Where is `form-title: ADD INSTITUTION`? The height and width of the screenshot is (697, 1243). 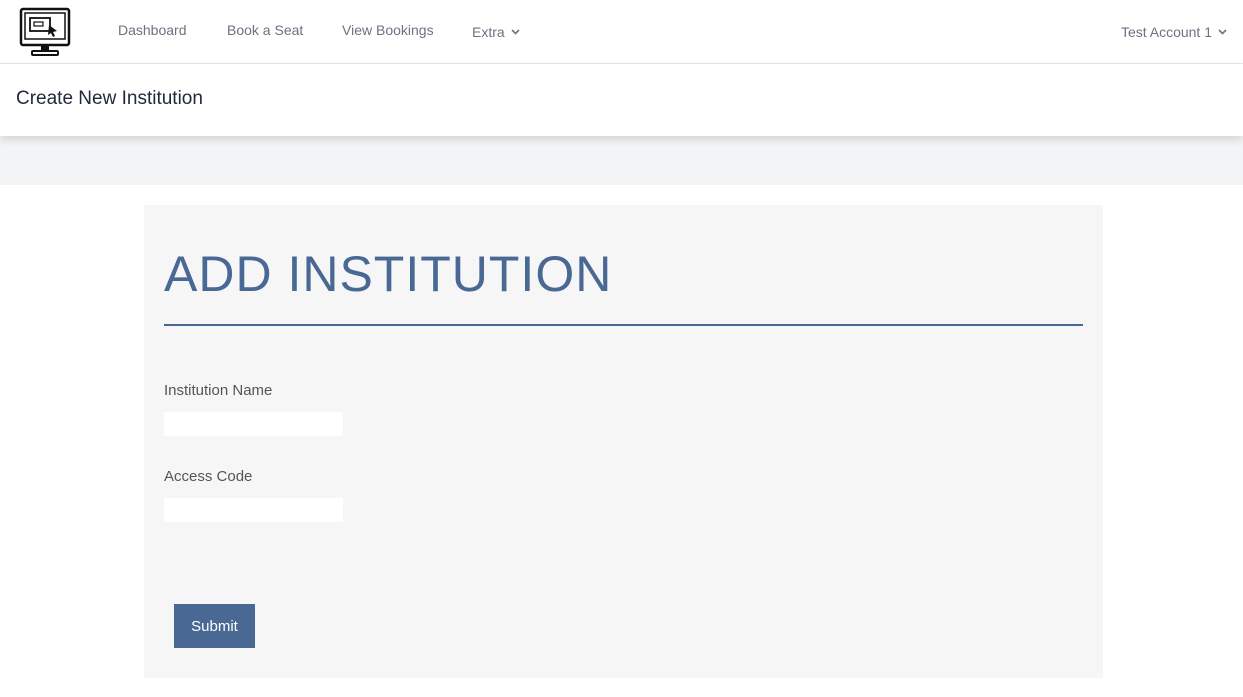 form-title: ADD INSTITUTION is located at coordinates (388, 274).